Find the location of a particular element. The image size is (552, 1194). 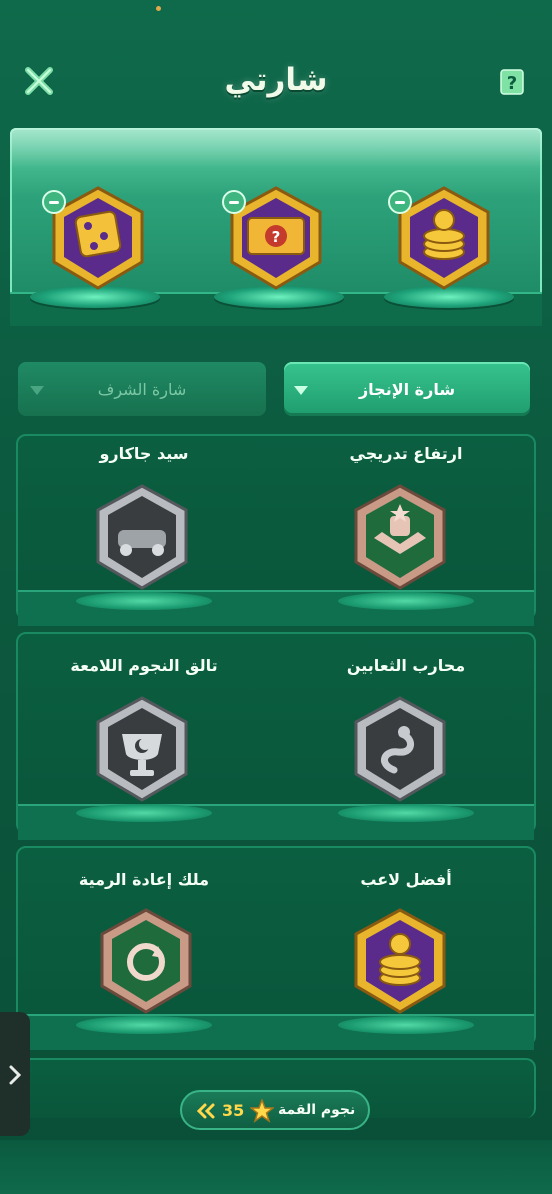

badge-label: تالق النجوم اللامعة is located at coordinates (144, 665).